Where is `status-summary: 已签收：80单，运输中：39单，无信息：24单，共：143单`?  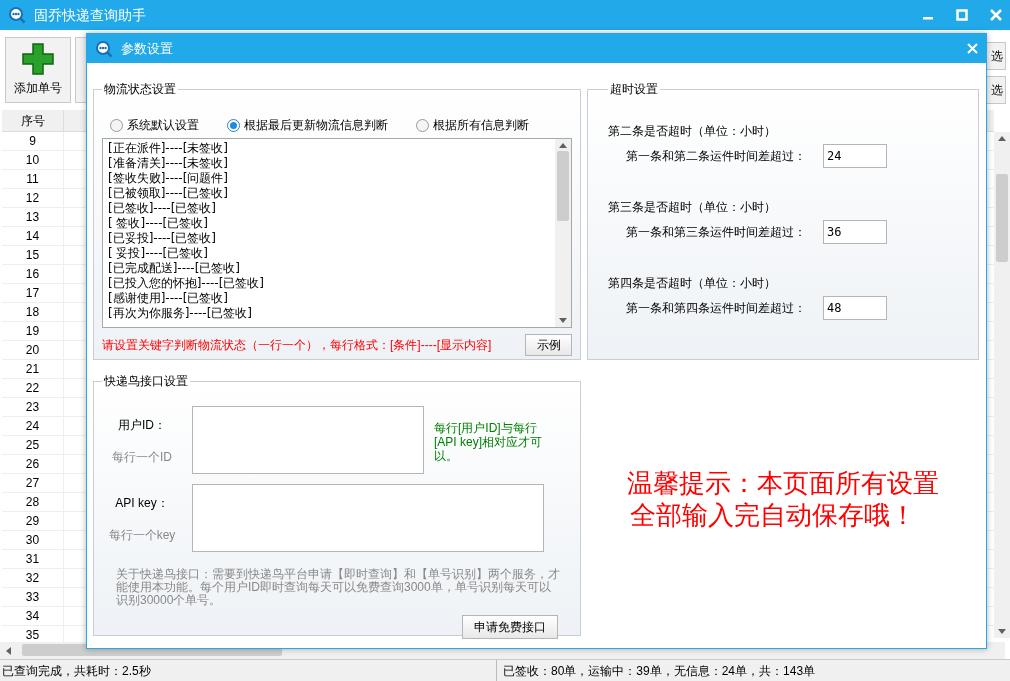 status-summary: 已签收：80单，运输中：39单，无信息：24单，共：143单 is located at coordinates (656, 670).